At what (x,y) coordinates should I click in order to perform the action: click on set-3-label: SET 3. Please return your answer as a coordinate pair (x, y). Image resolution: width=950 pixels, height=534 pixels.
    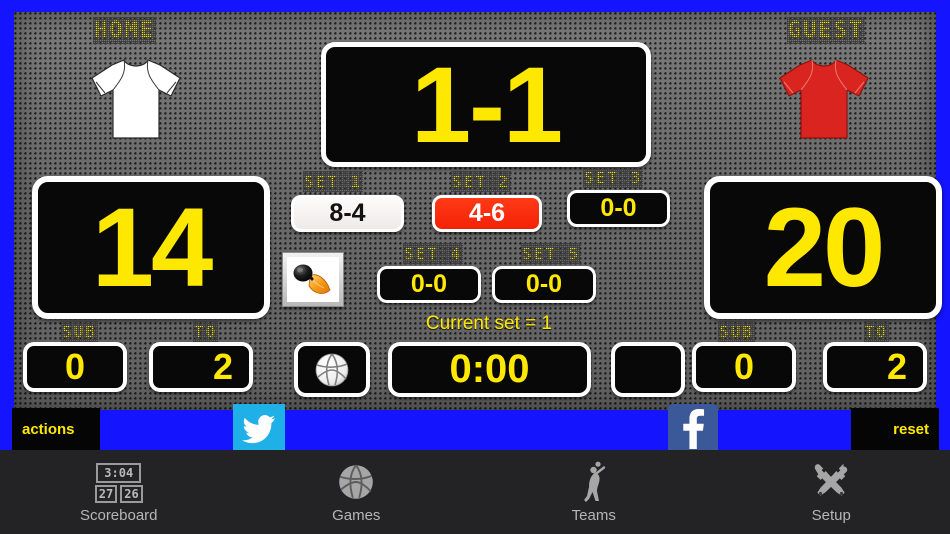
    Looking at the image, I should click on (613, 177).